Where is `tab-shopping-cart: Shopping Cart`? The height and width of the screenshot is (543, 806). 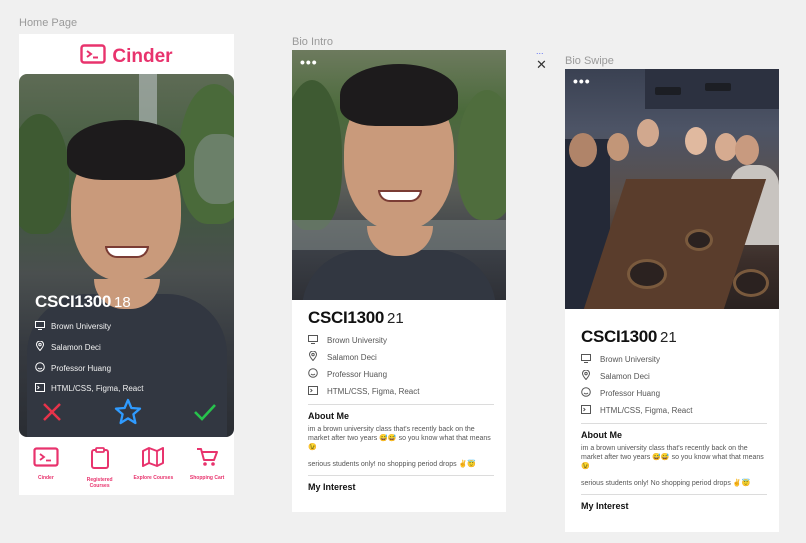
tab-shopping-cart: Shopping Cart is located at coordinates (207, 464).